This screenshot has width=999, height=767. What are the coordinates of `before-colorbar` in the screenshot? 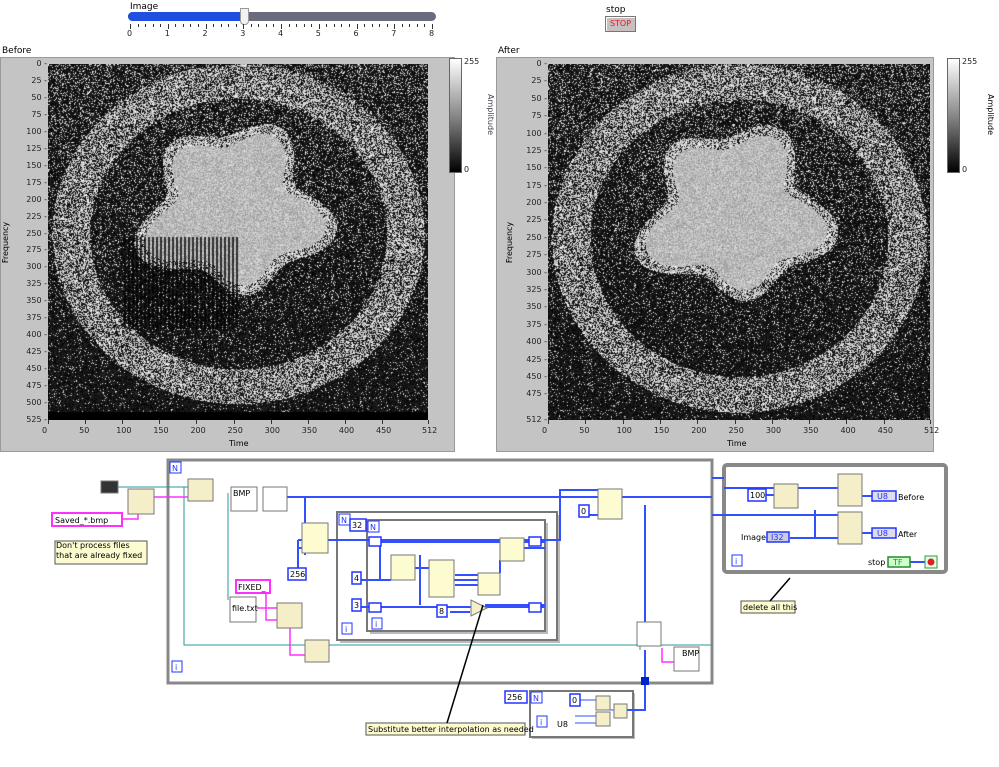 It's located at (455, 115).